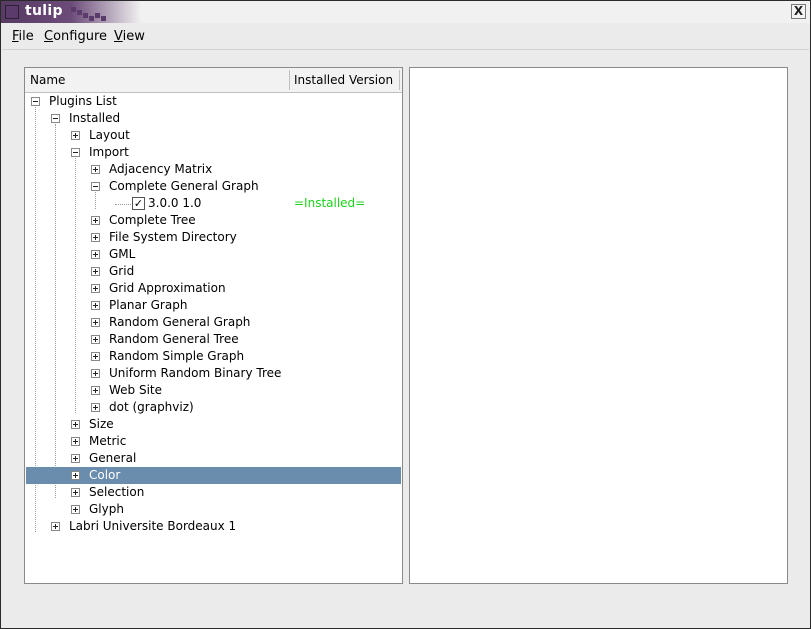 The image size is (811, 629). Describe the element at coordinates (213, 390) in the screenshot. I see `tree-row-web-site: Web Site` at that location.